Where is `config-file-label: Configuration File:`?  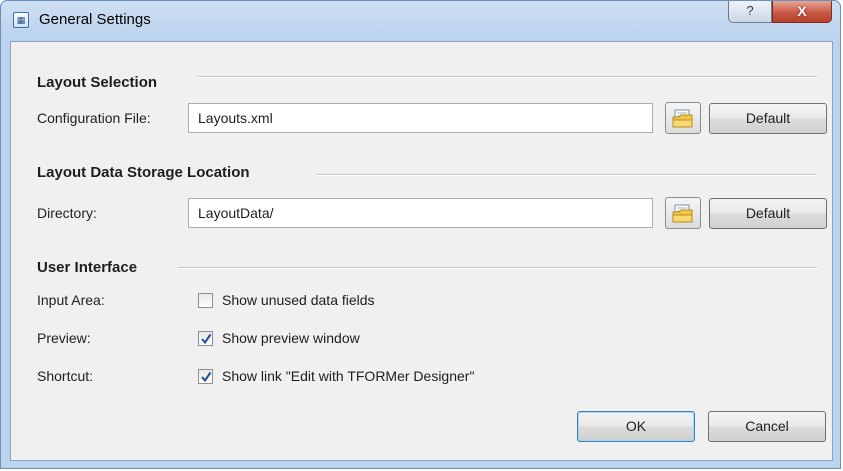
config-file-label: Configuration File: is located at coordinates (94, 118).